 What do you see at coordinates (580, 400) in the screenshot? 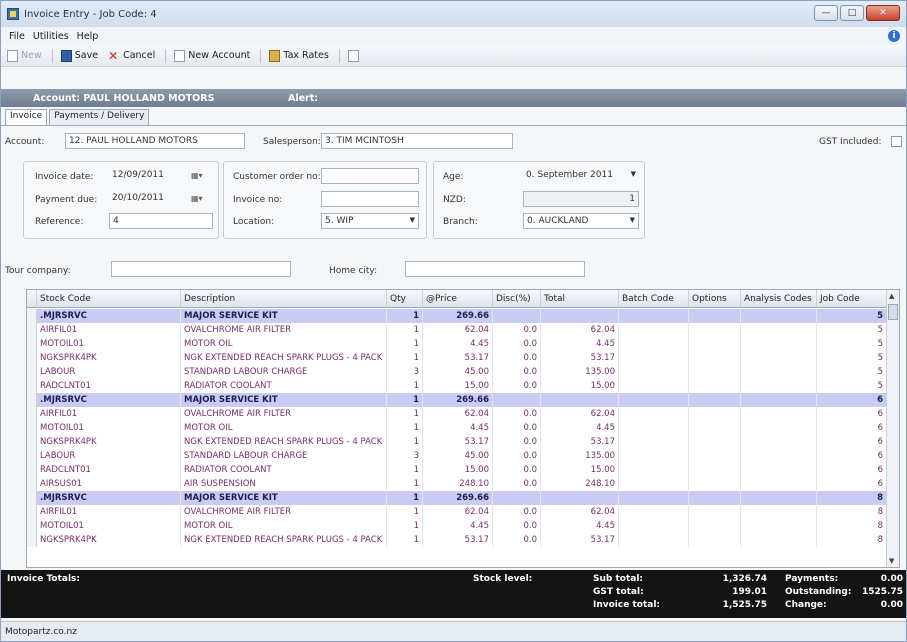
I see `cell-total` at bounding box center [580, 400].